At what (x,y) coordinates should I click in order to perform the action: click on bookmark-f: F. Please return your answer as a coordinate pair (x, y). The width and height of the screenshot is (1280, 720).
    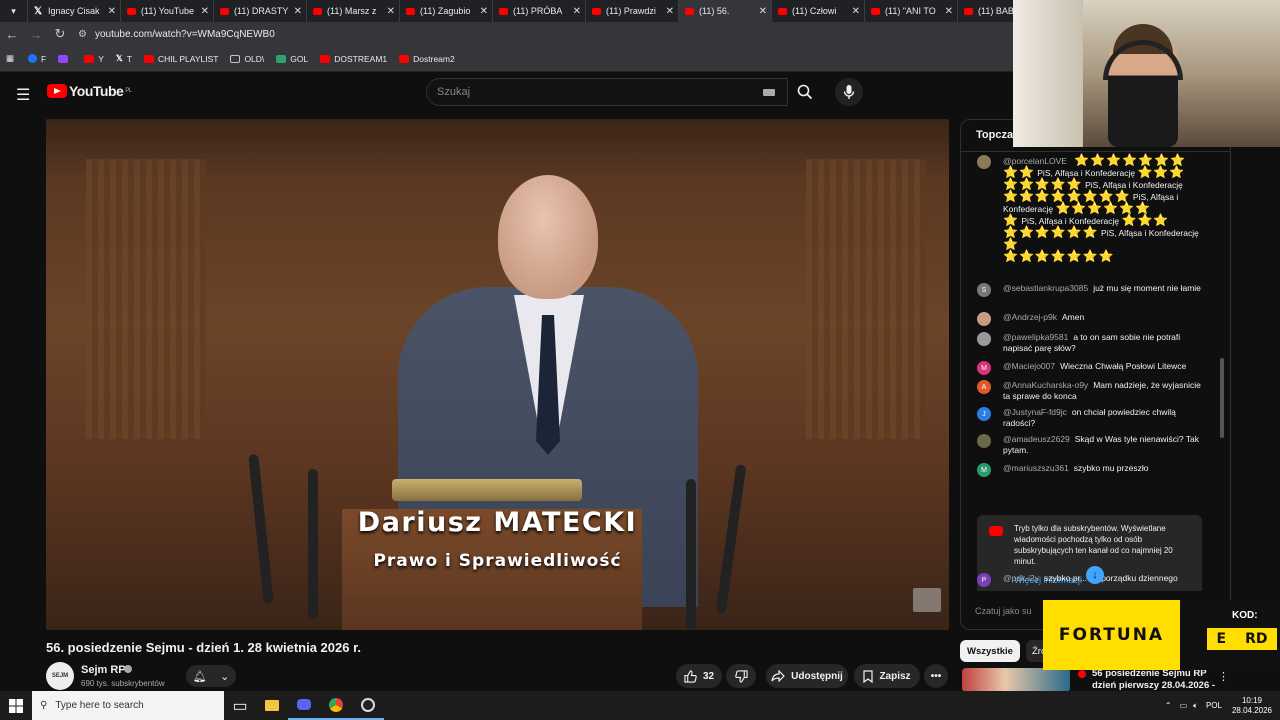
    Looking at the image, I should click on (37, 59).